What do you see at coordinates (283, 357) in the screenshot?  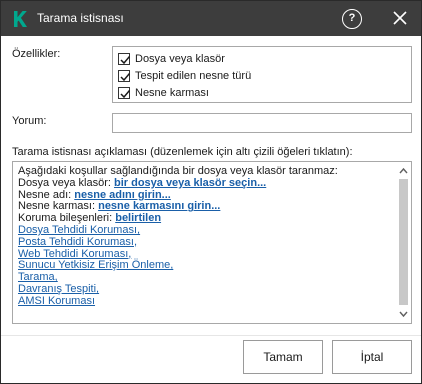 I see `ok-button: Tamam` at bounding box center [283, 357].